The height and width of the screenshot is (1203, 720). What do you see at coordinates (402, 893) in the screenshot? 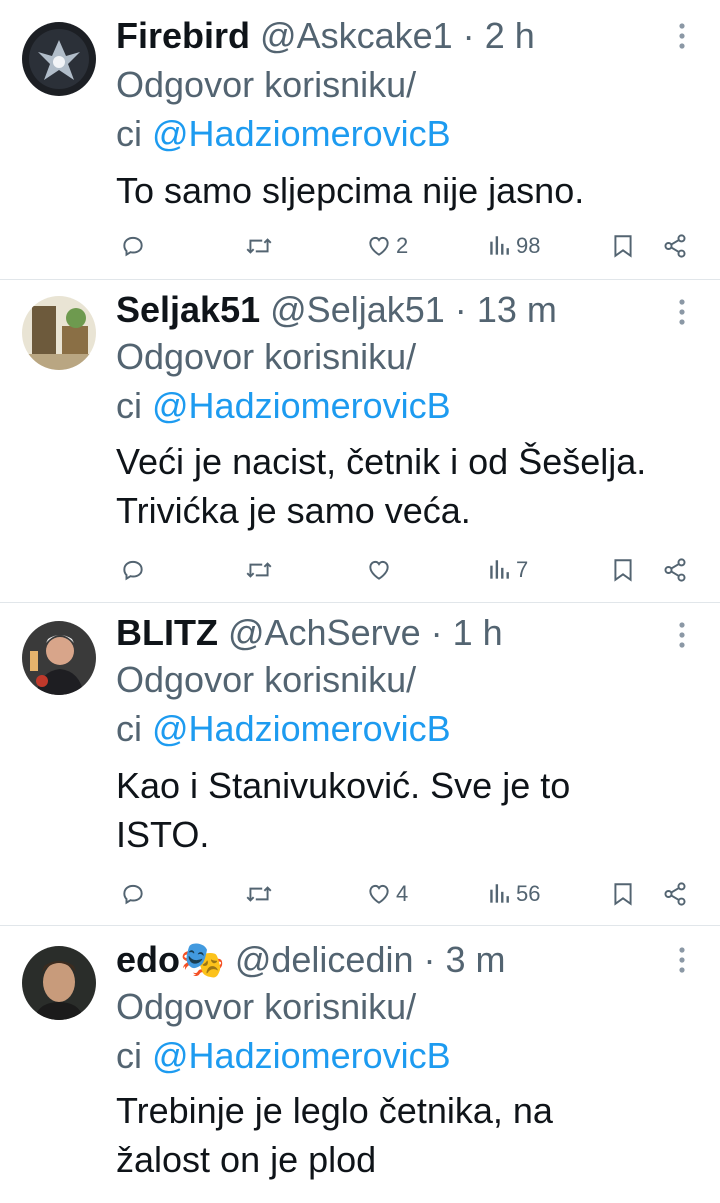
I see `like-count: 4` at bounding box center [402, 893].